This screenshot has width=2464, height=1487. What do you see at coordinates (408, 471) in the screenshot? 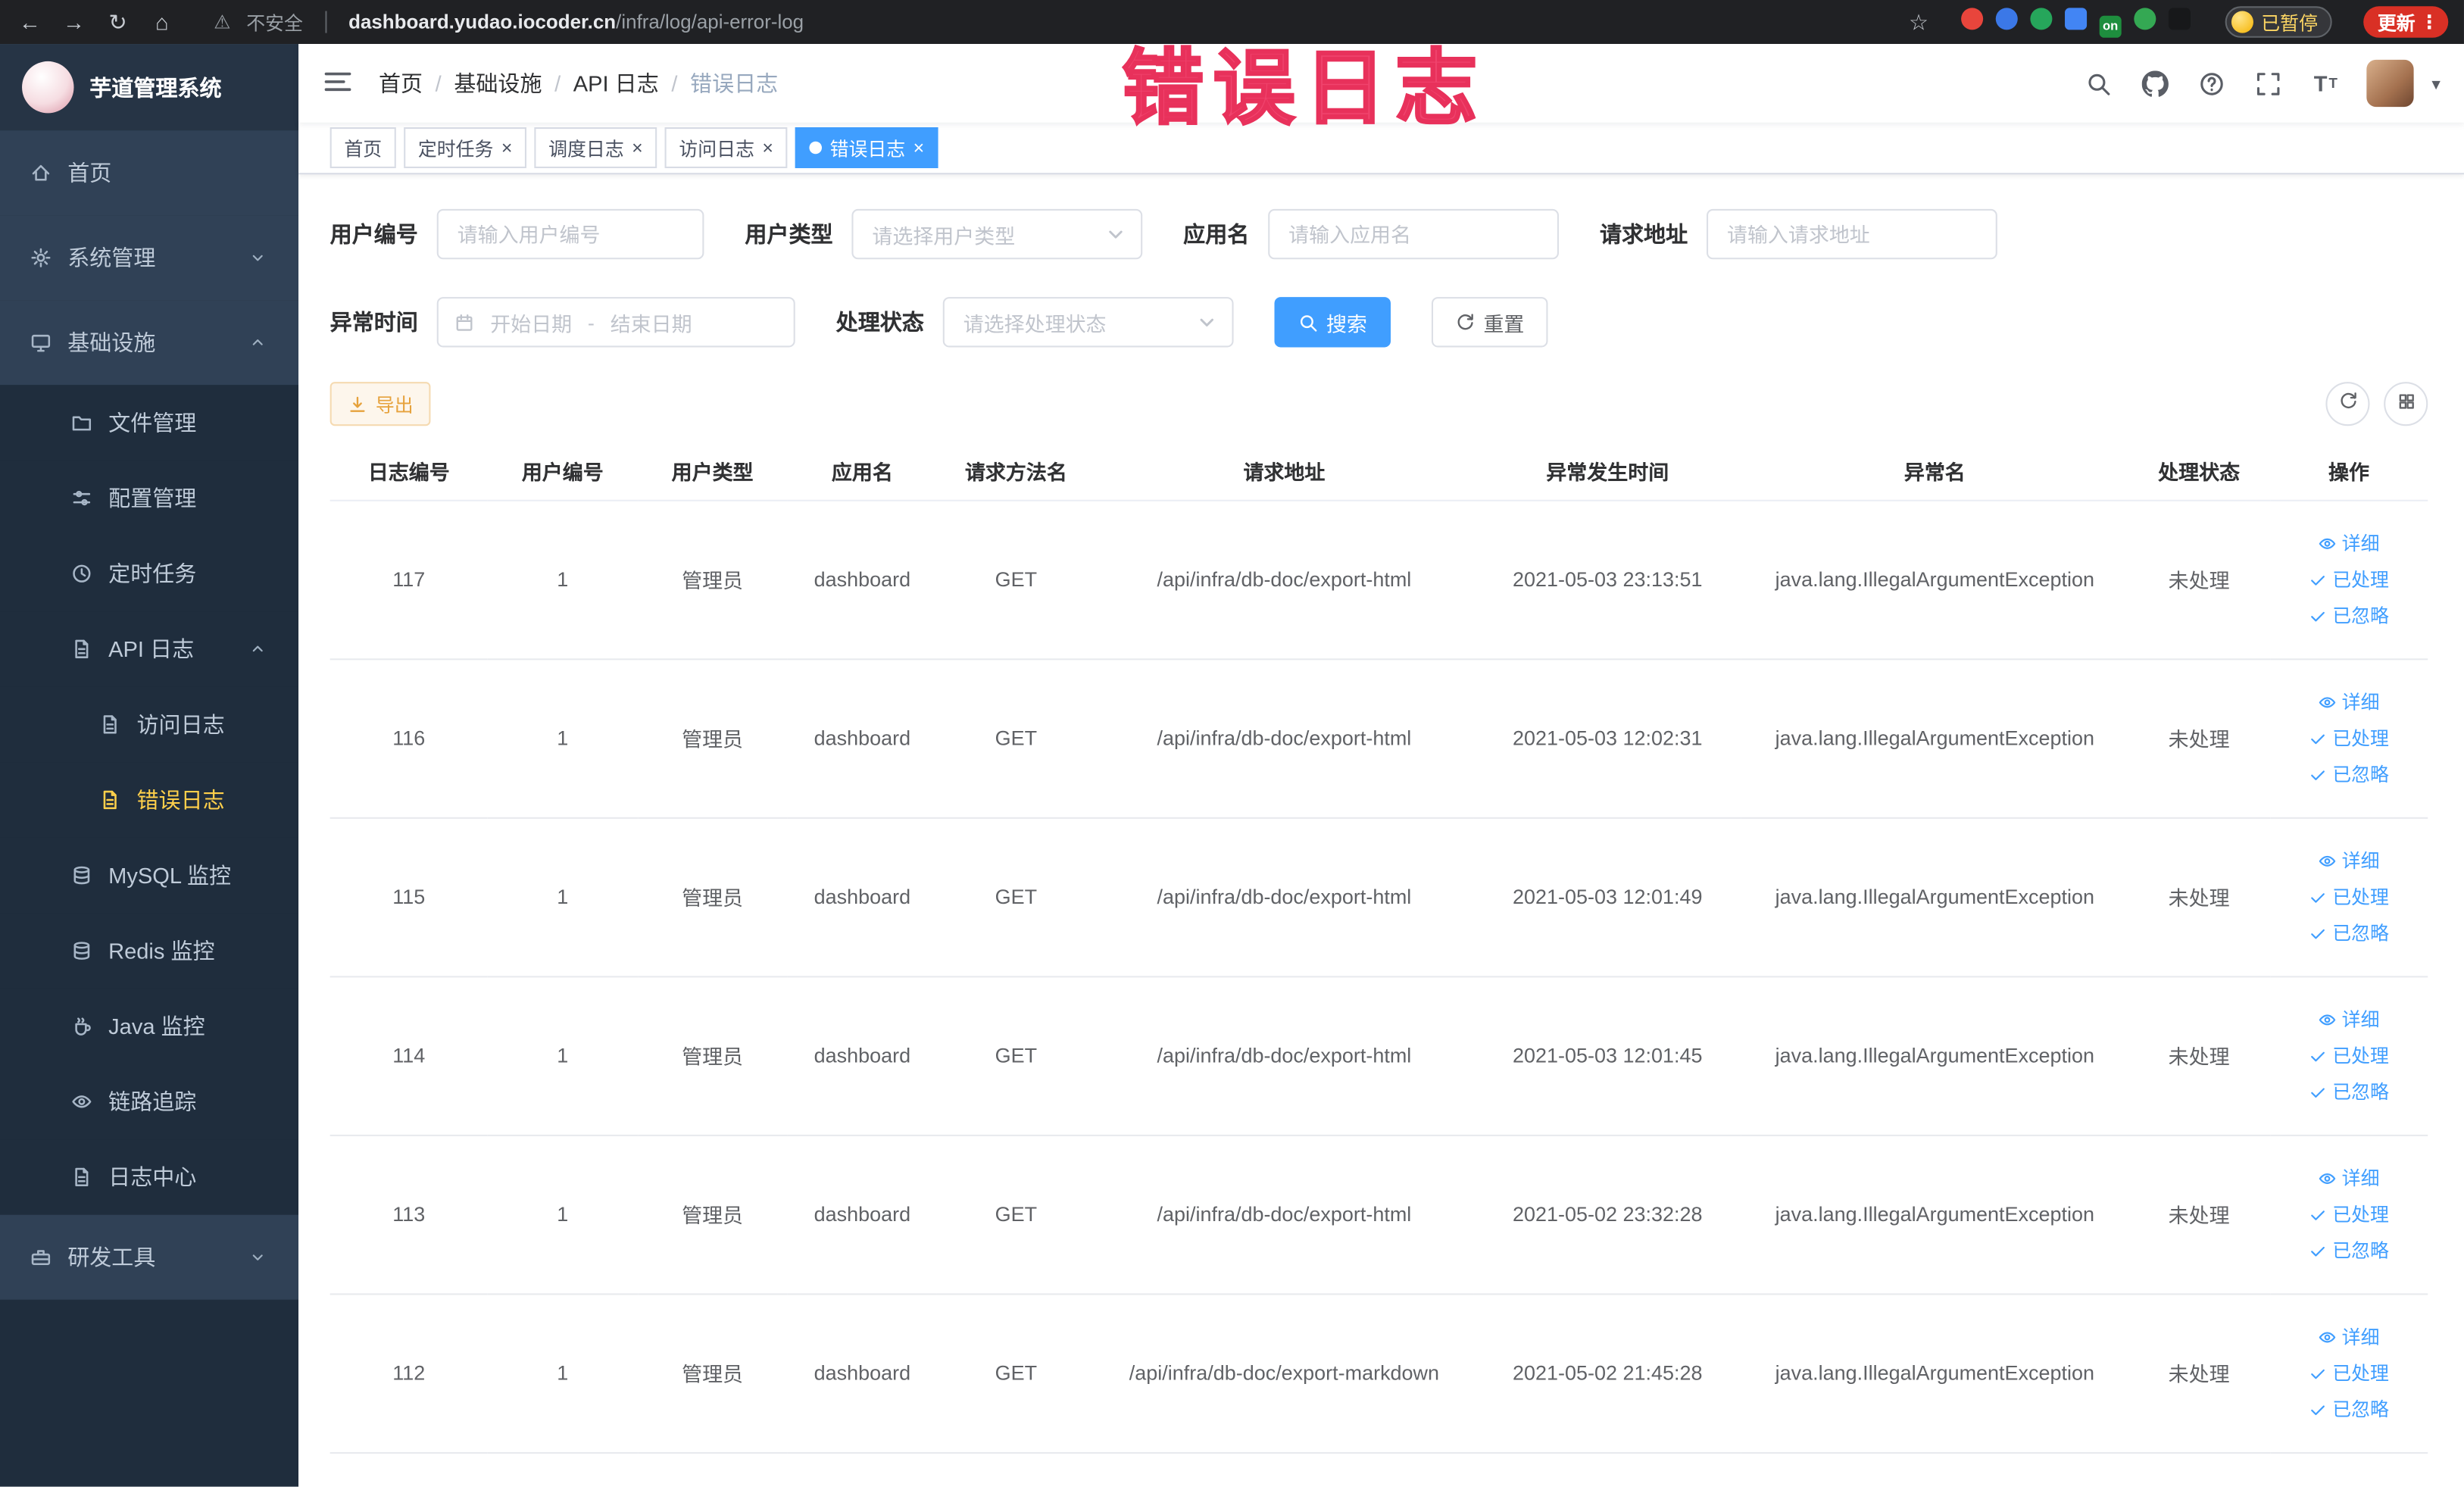
I see `column-header: 日志编号` at bounding box center [408, 471].